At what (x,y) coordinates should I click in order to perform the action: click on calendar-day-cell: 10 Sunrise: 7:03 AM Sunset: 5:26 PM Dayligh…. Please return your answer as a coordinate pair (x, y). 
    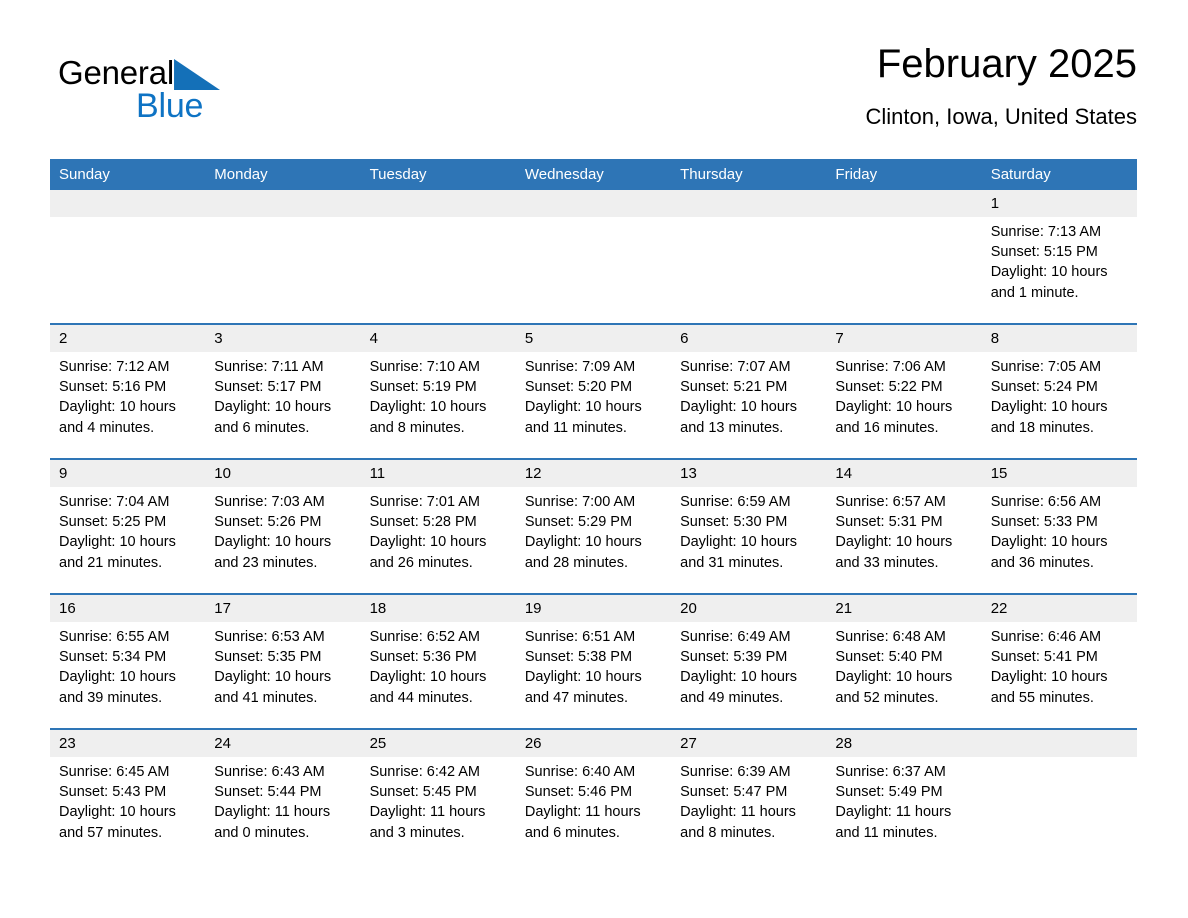
    Looking at the image, I should click on (283, 526).